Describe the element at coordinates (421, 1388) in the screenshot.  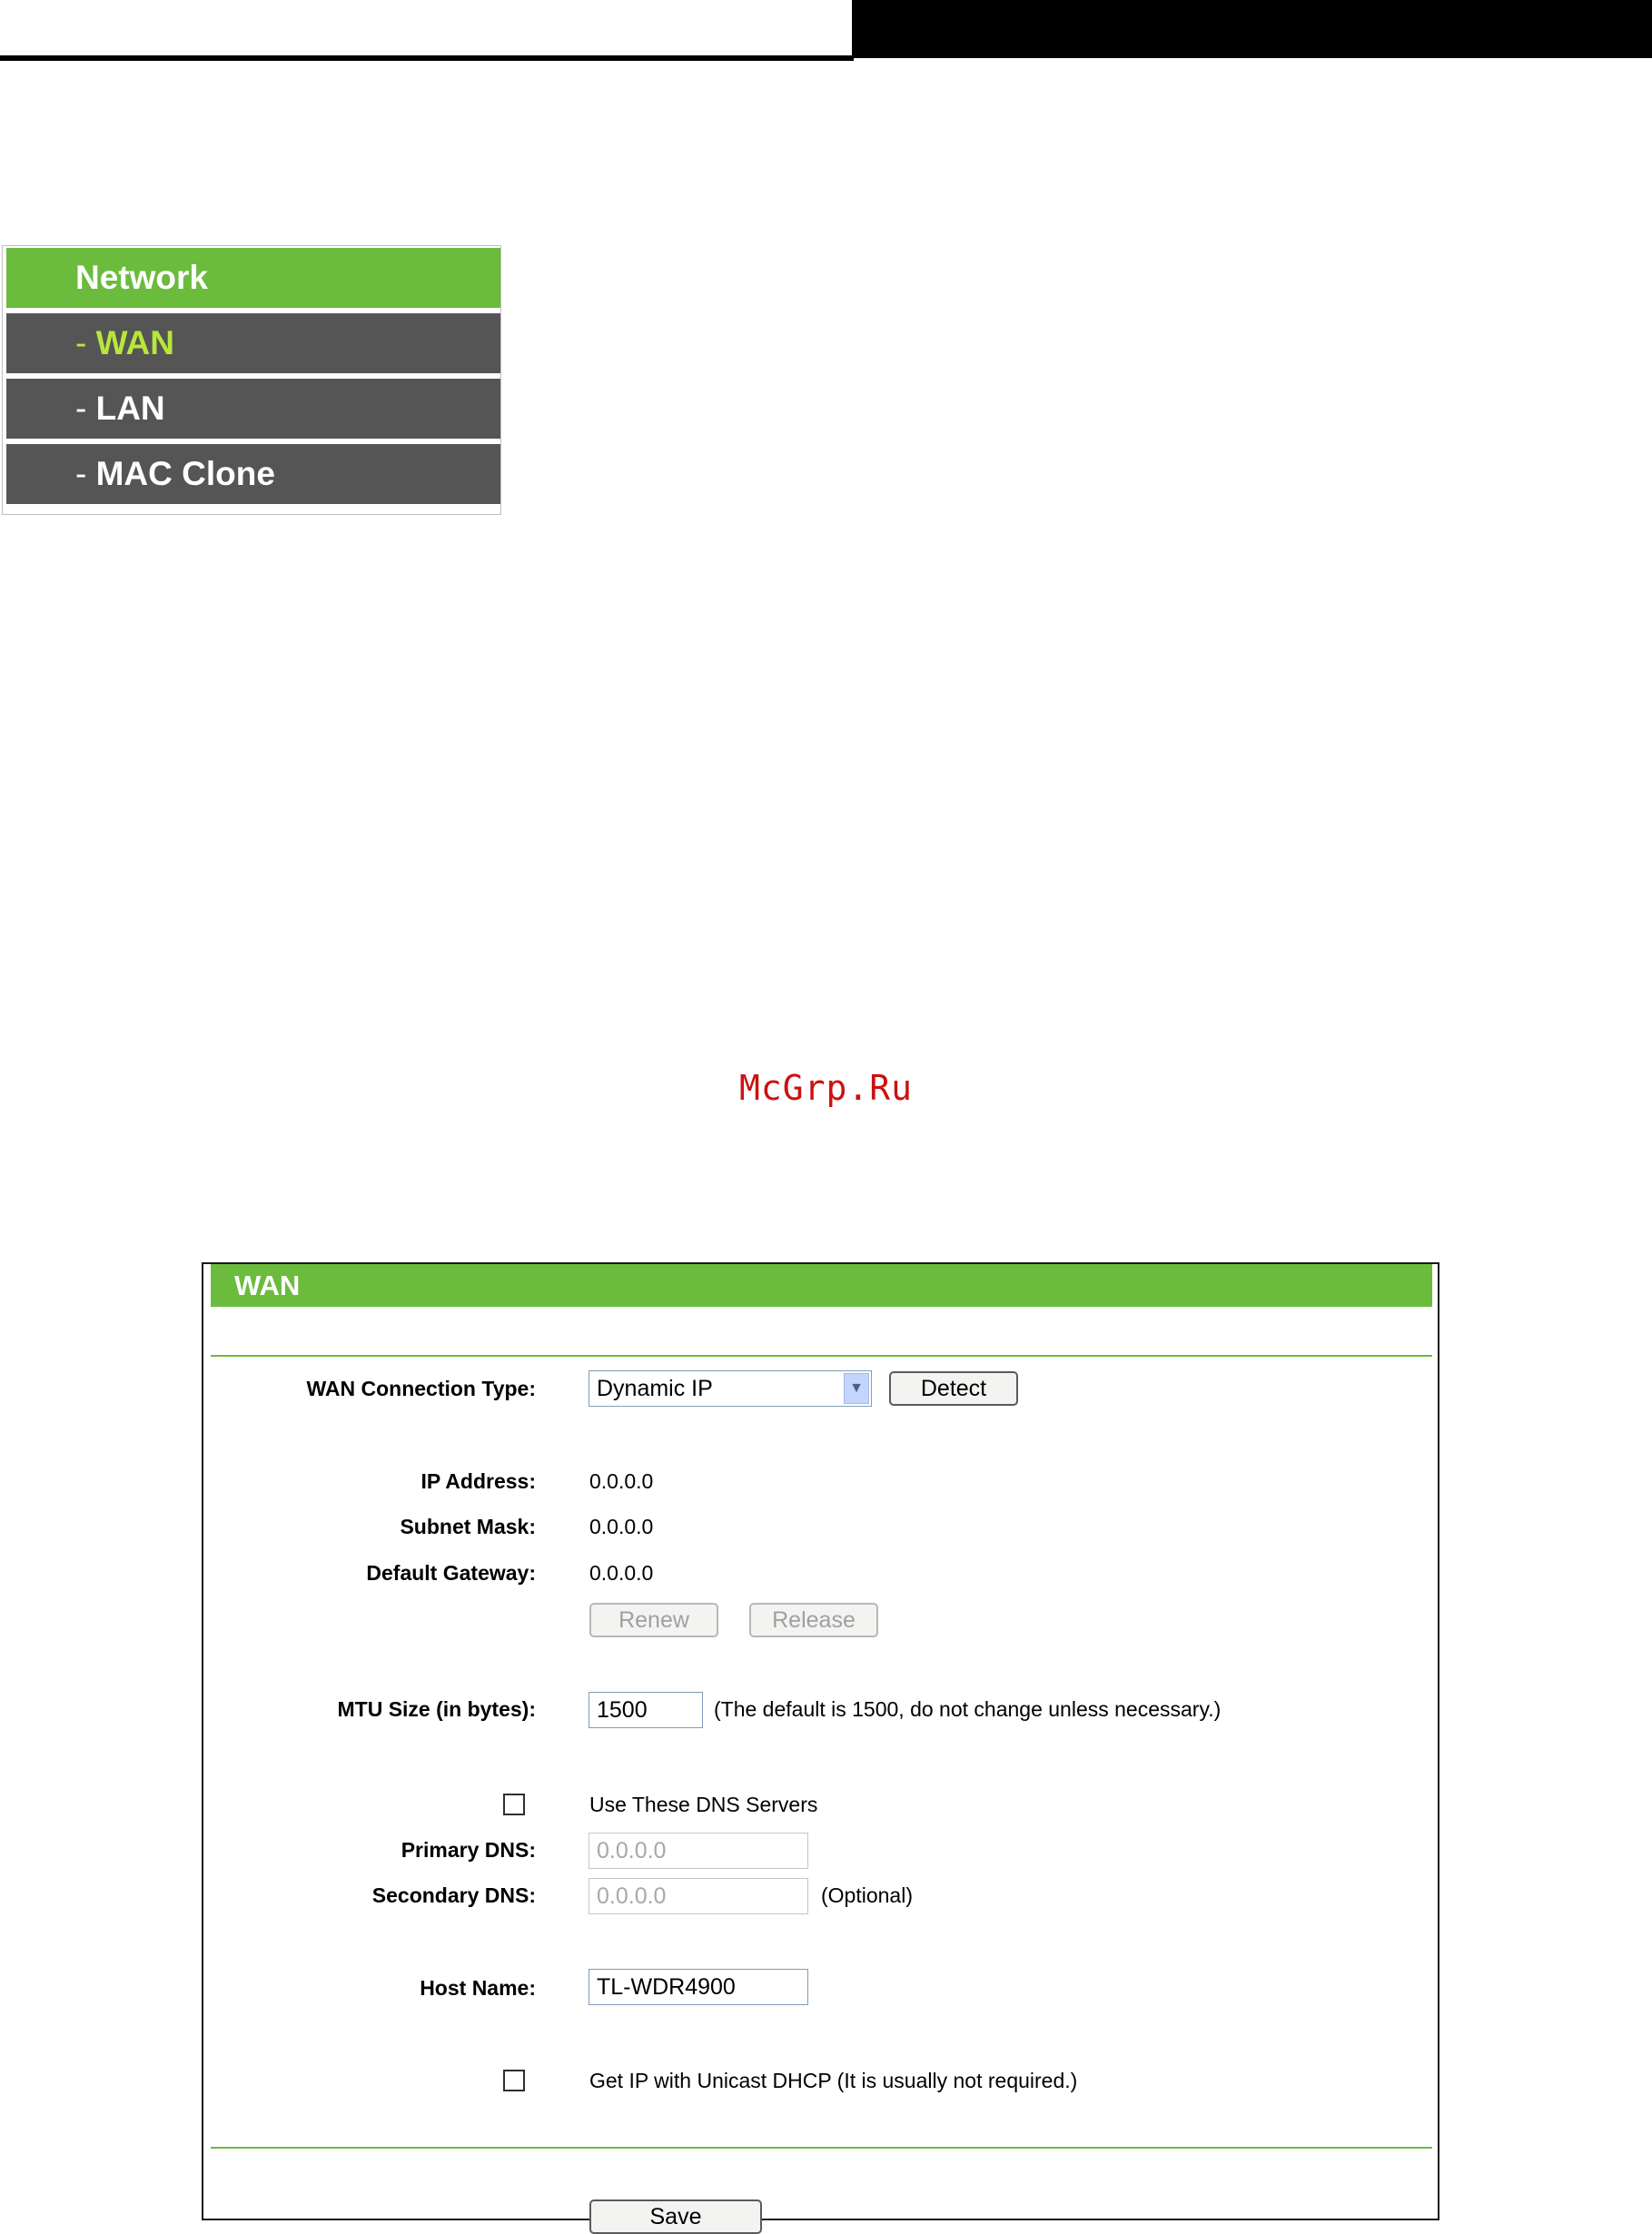
I see `connection-type-label: WAN Connection Type:` at that location.